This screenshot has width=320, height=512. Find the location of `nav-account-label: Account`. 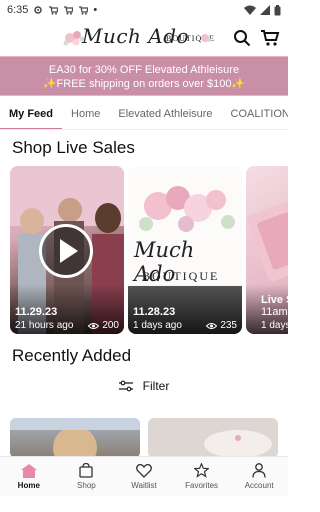

nav-account-label: Account is located at coordinates (259, 485).